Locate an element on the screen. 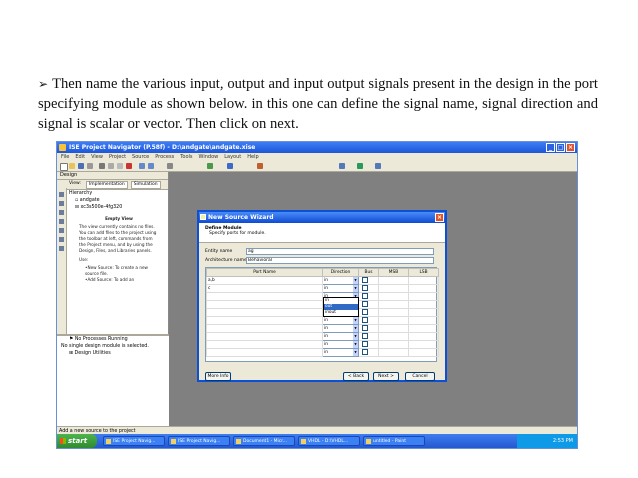 The width and height of the screenshot is (638, 478). save-icon is located at coordinates (81, 166).